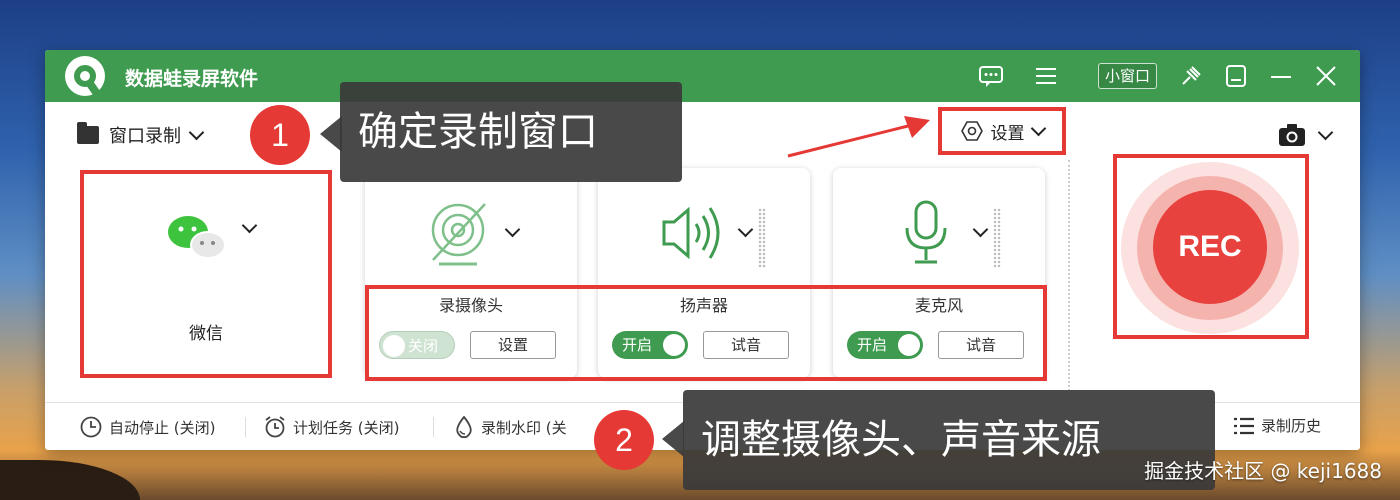 This screenshot has height=500, width=1400. Describe the element at coordinates (1291, 426) in the screenshot. I see `record-history-label: 录制历史` at that location.